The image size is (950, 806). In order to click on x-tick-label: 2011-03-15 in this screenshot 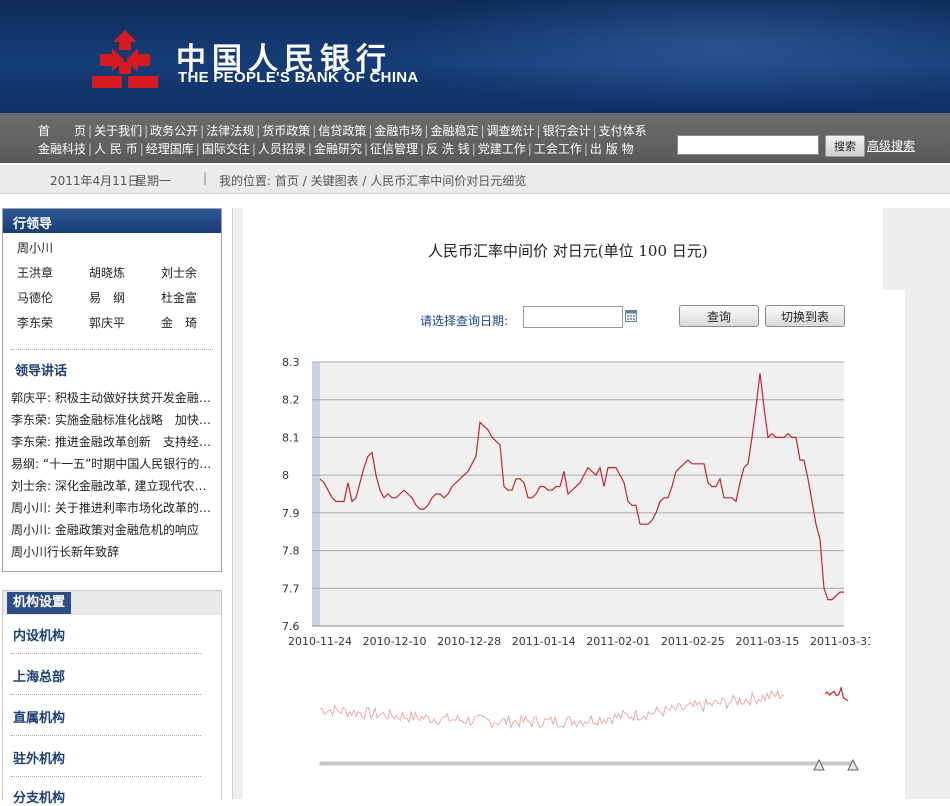, I will do `click(767, 641)`.